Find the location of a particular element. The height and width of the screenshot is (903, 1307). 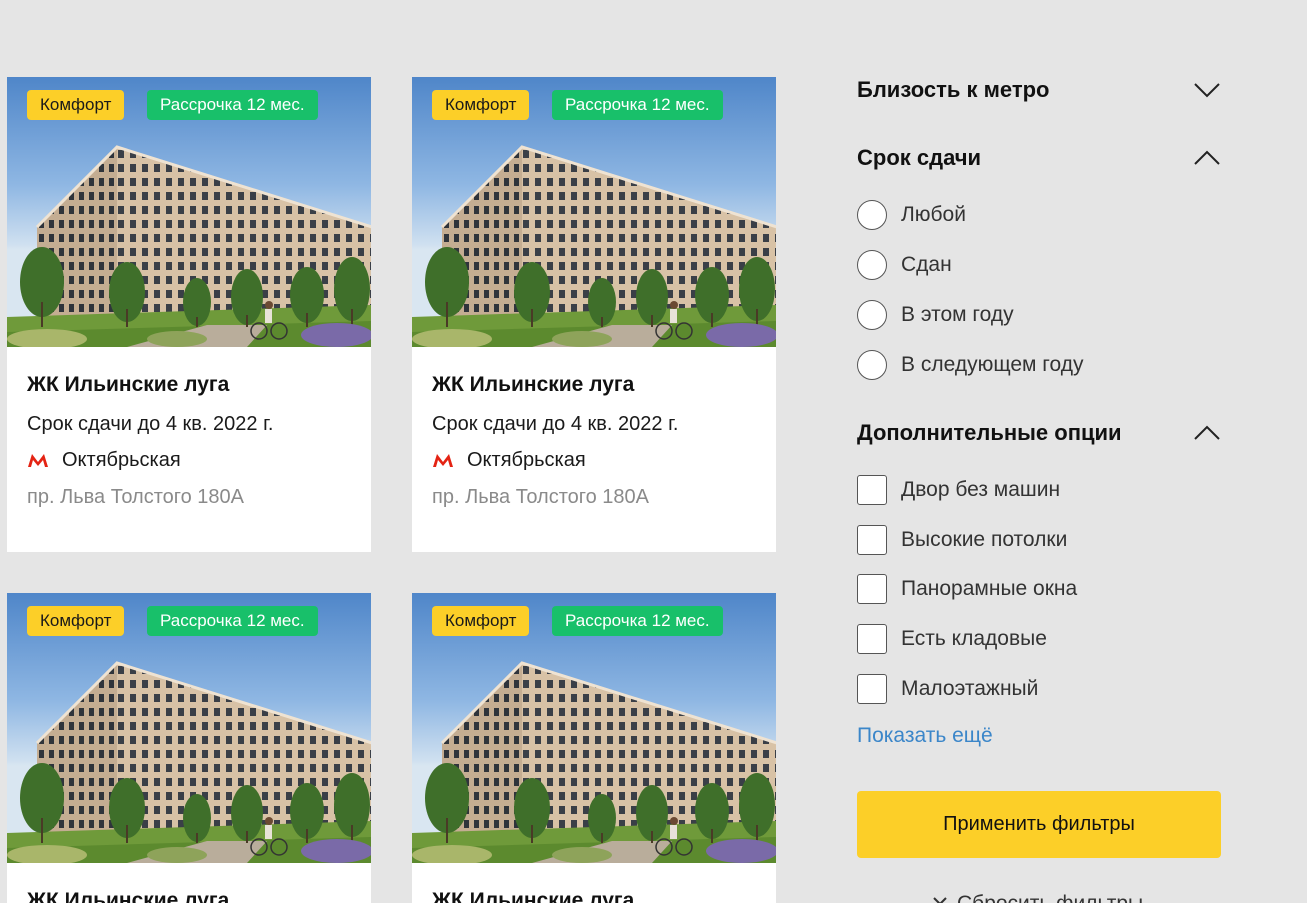

radio-option-any: Любой is located at coordinates (911, 215).